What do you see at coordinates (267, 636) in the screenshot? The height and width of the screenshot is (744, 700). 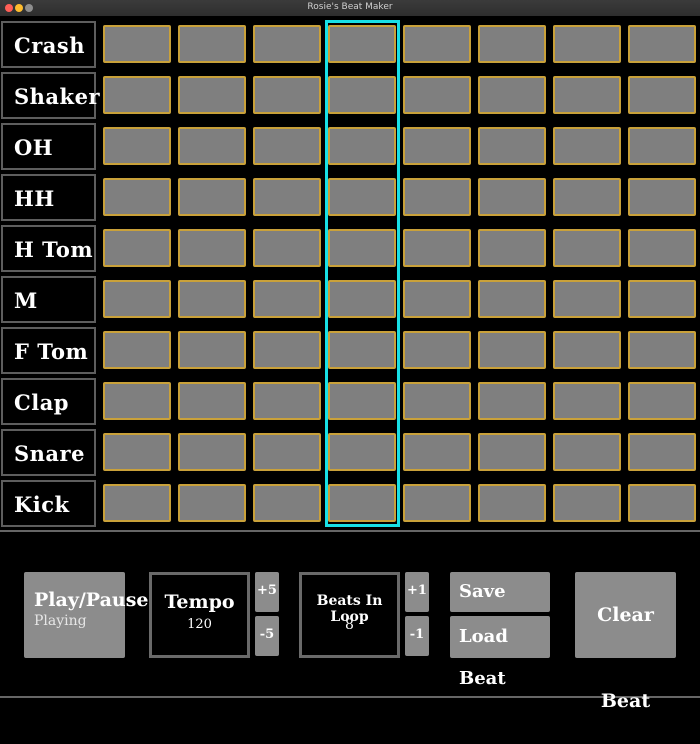 I see `tempo-down-button: -5` at bounding box center [267, 636].